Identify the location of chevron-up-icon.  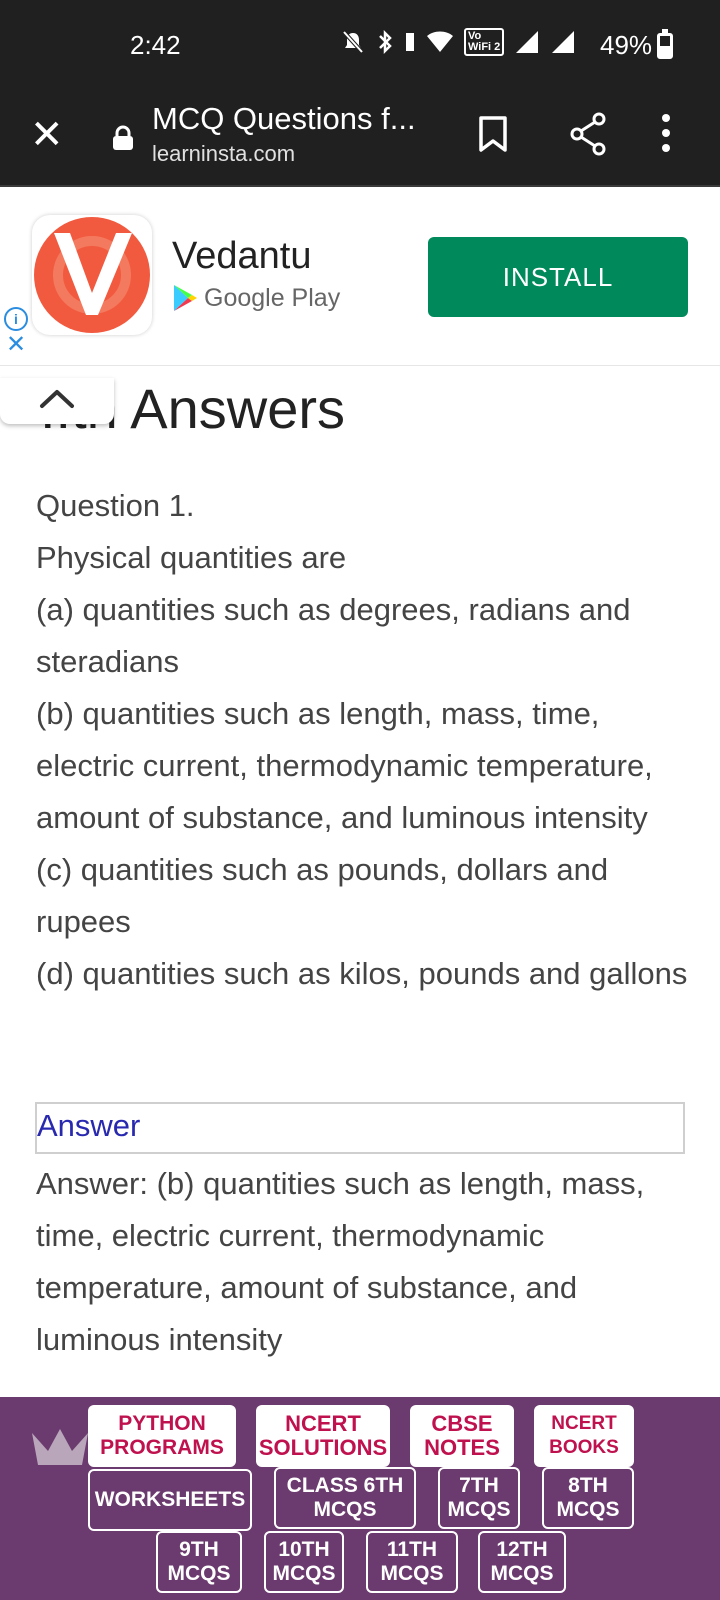
(57, 399).